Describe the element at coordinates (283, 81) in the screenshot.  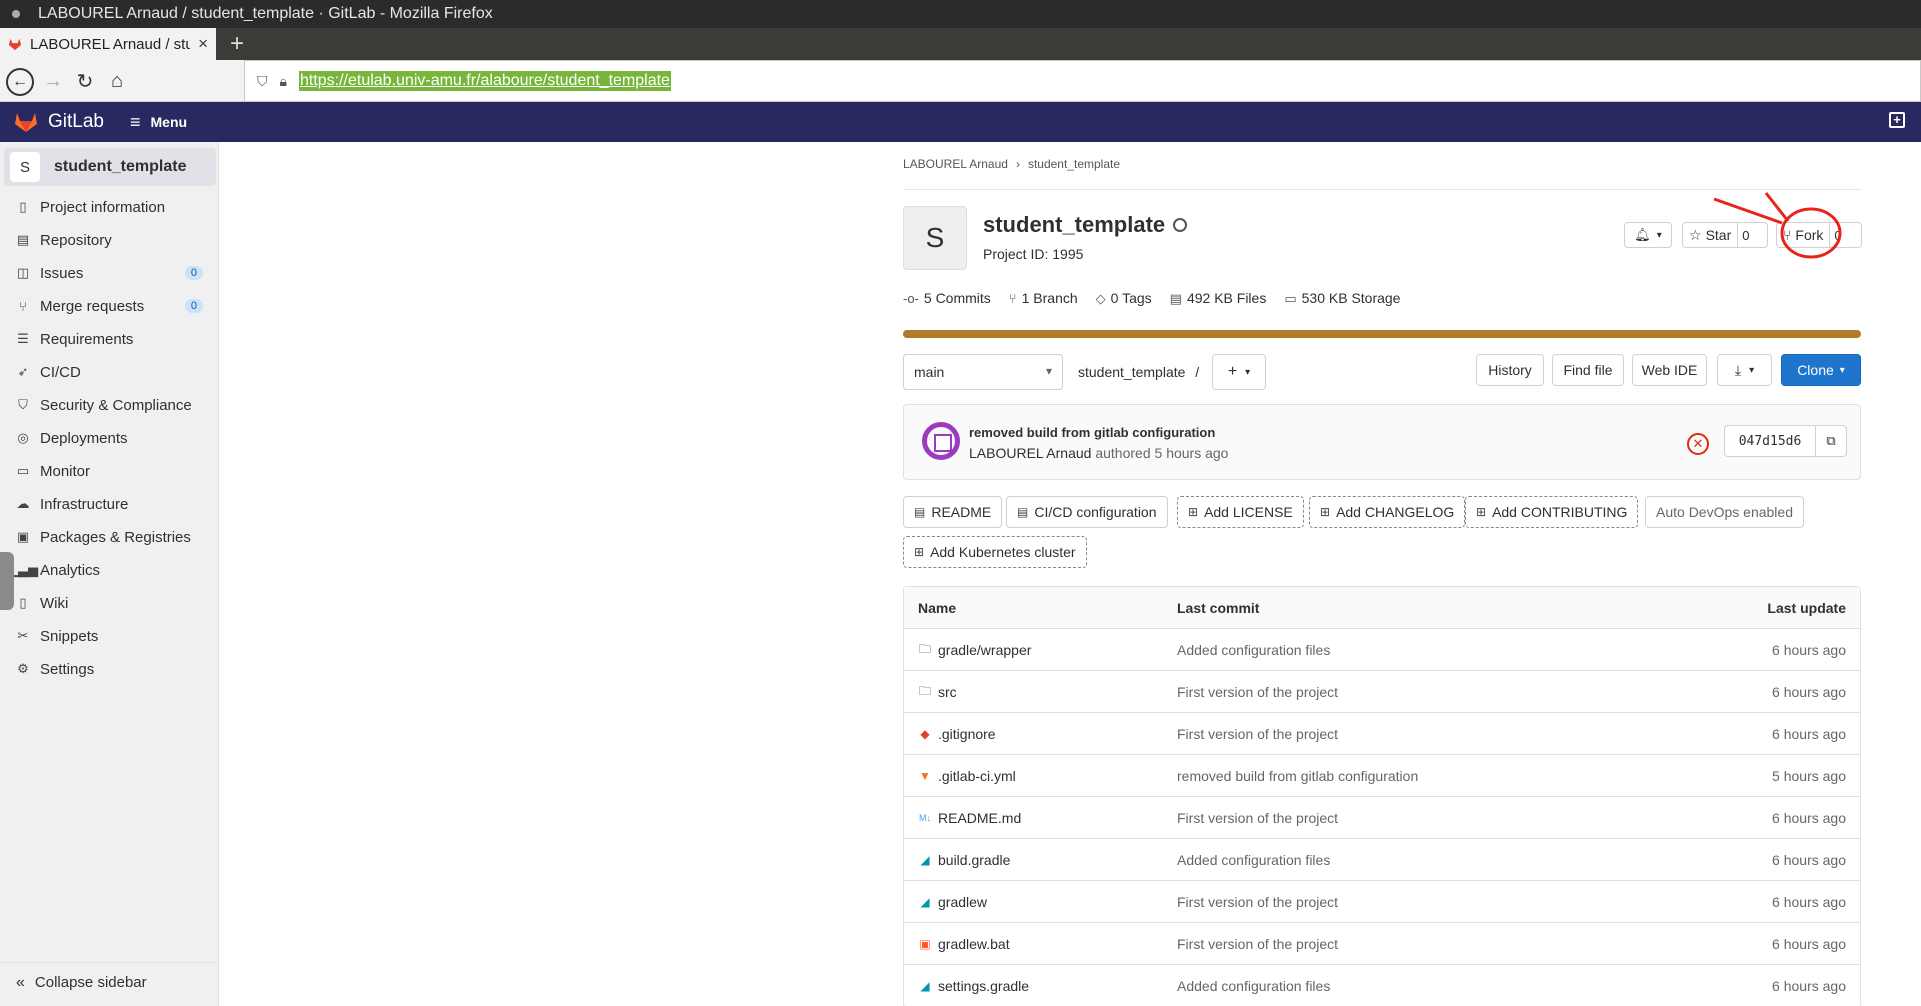
I see `lock-icon: 🔒︎` at that location.